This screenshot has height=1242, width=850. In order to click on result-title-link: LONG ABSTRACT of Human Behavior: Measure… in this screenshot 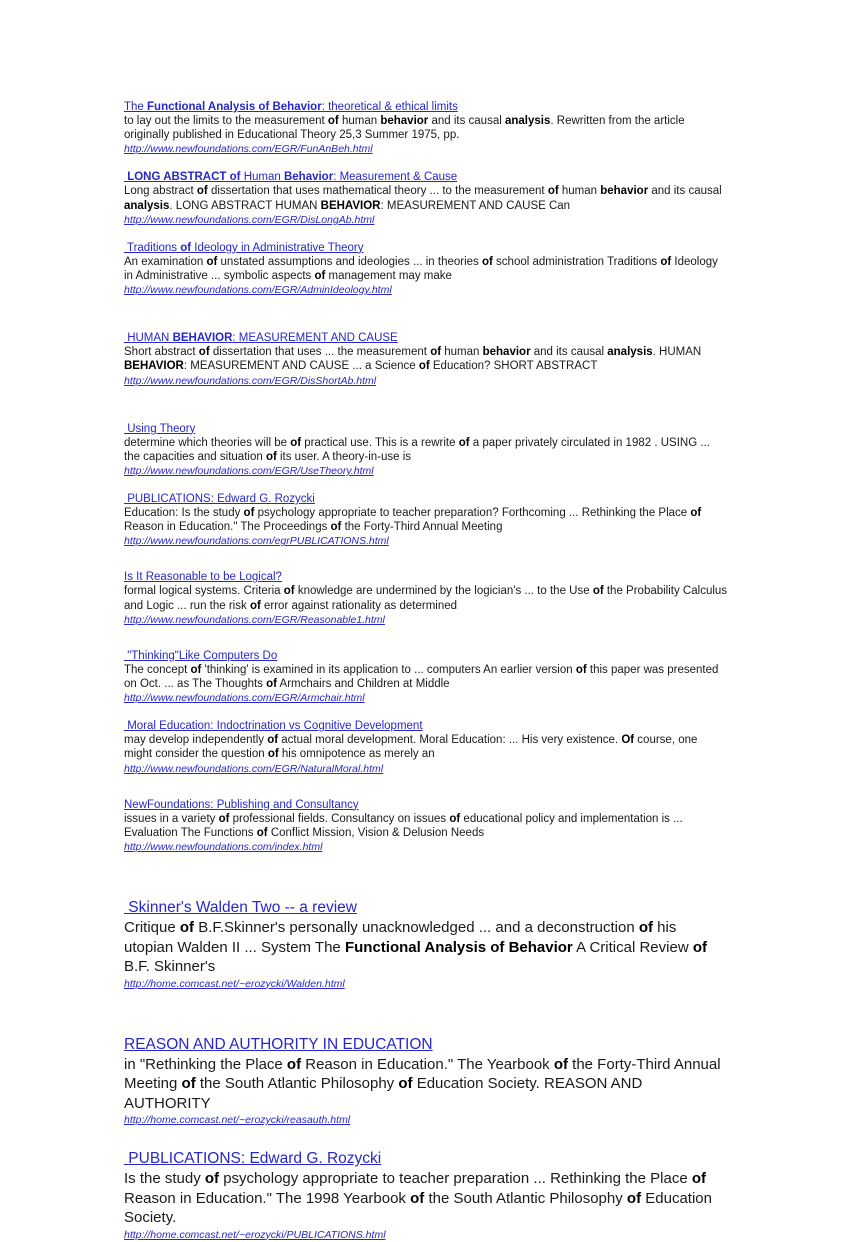, I will do `click(426, 177)`.